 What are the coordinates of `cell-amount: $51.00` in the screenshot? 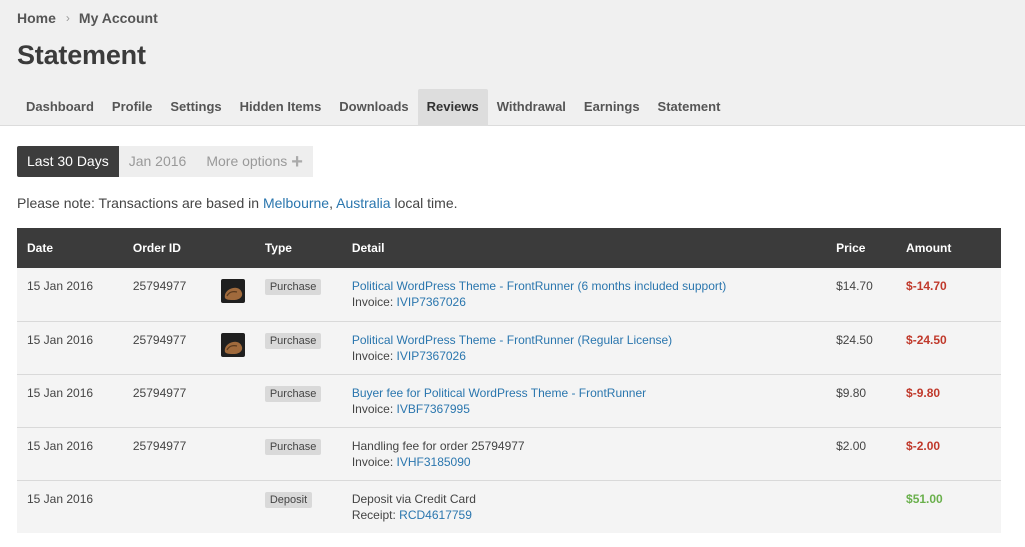 It's located at (924, 498).